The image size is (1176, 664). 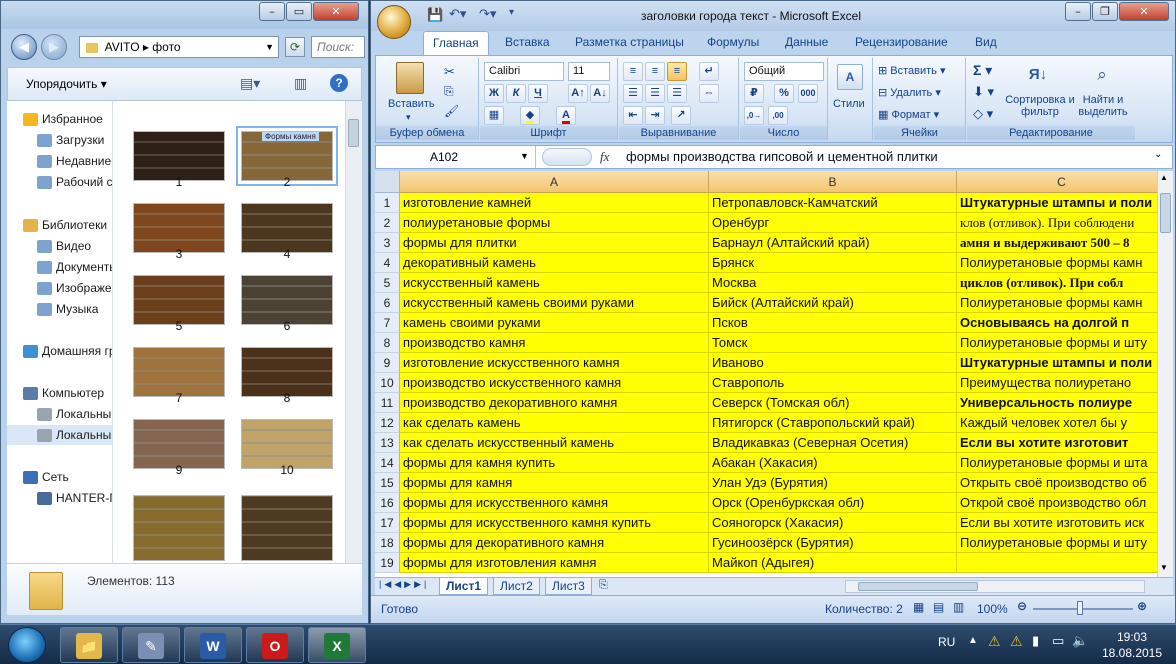 What do you see at coordinates (151, 645) in the screenshot?
I see `taskbar-pinned-app-button: ✎` at bounding box center [151, 645].